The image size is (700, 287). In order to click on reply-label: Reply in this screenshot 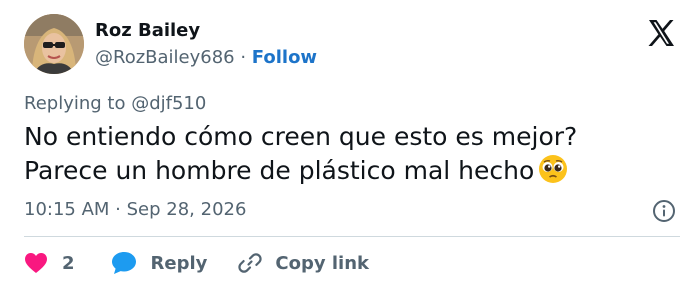, I will do `click(179, 263)`.